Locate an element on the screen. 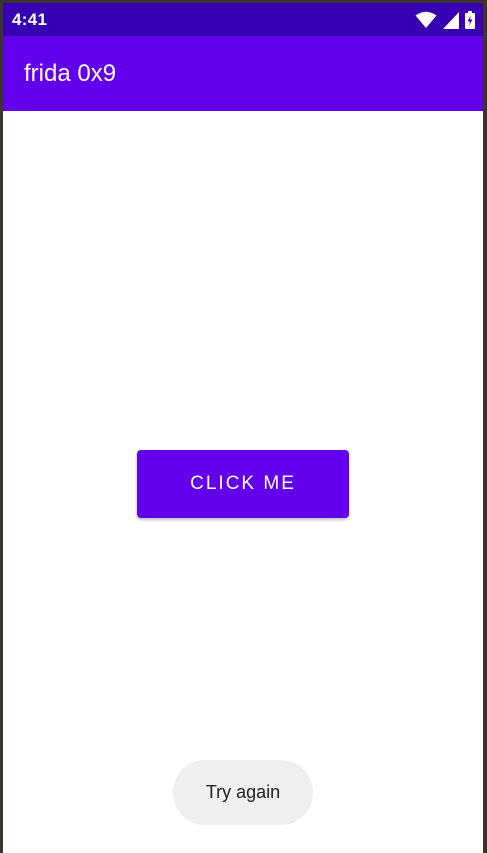  status-bar: 4:41 is located at coordinates (243, 19).